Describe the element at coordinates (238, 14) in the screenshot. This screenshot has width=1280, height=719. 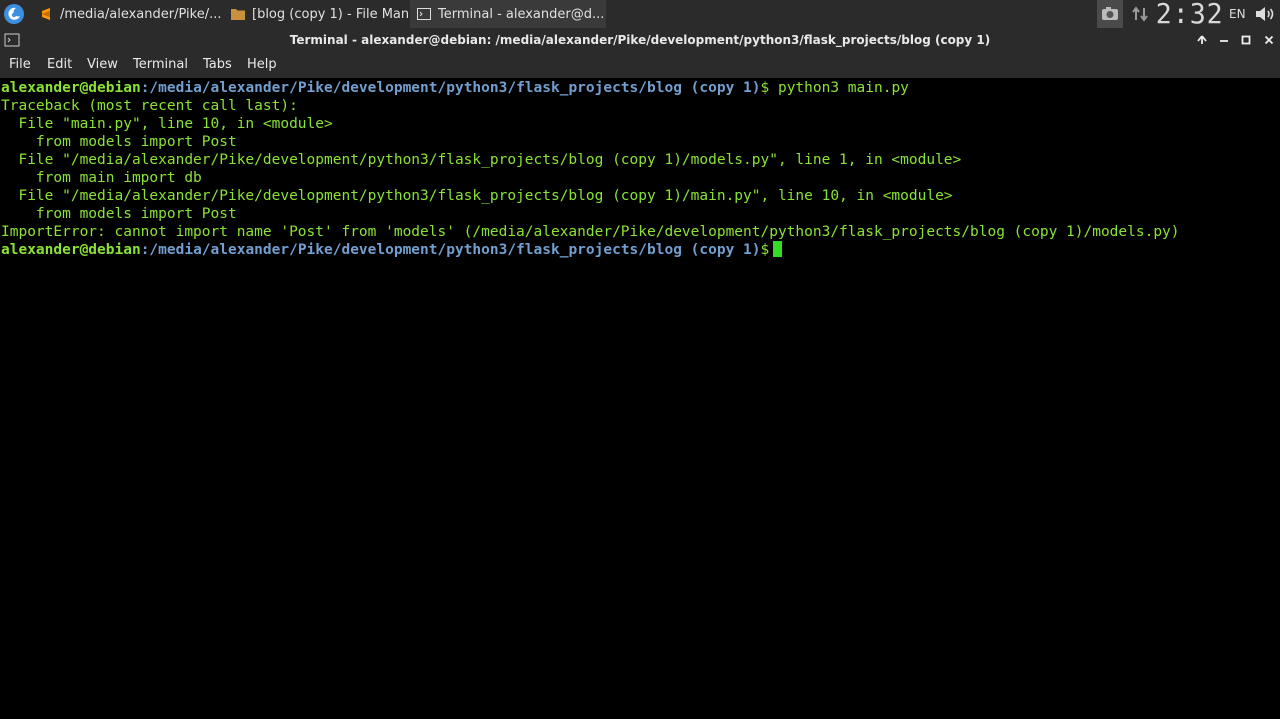
I see `folder-icon` at that location.